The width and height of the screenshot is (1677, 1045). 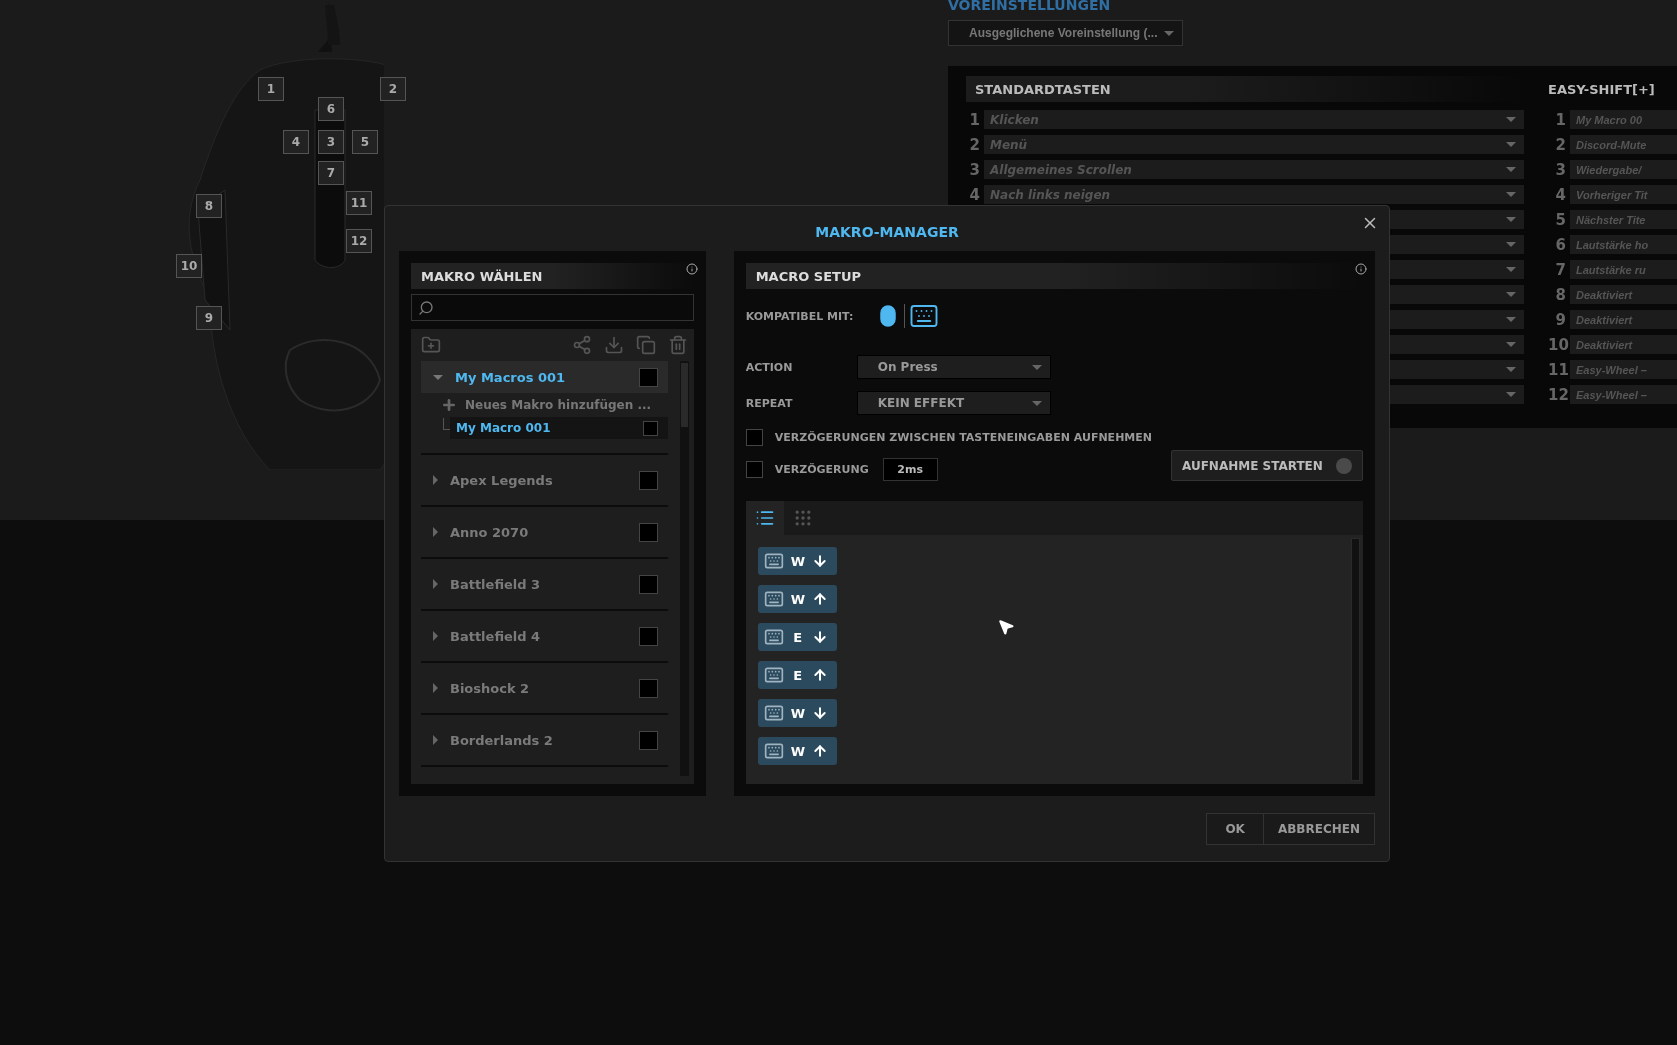 I want to click on macro-item: My Macro 001, so click(x=559, y=428).